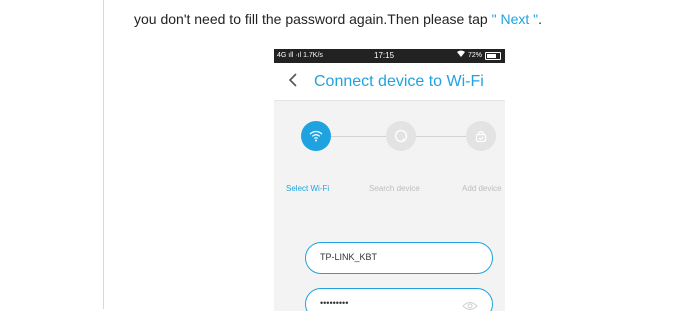 The width and height of the screenshot is (677, 311). I want to click on wifi-ssid-field: TP-LINK_KBT, so click(399, 258).